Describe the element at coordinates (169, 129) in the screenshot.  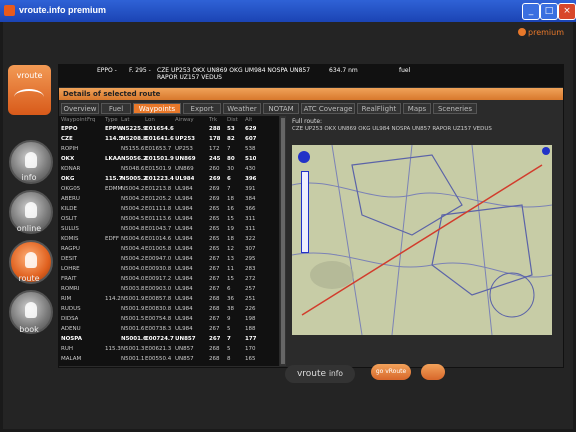
I see `table-row: EPPO EPPW N5225.9 E01654.6 288 53 629` at that location.